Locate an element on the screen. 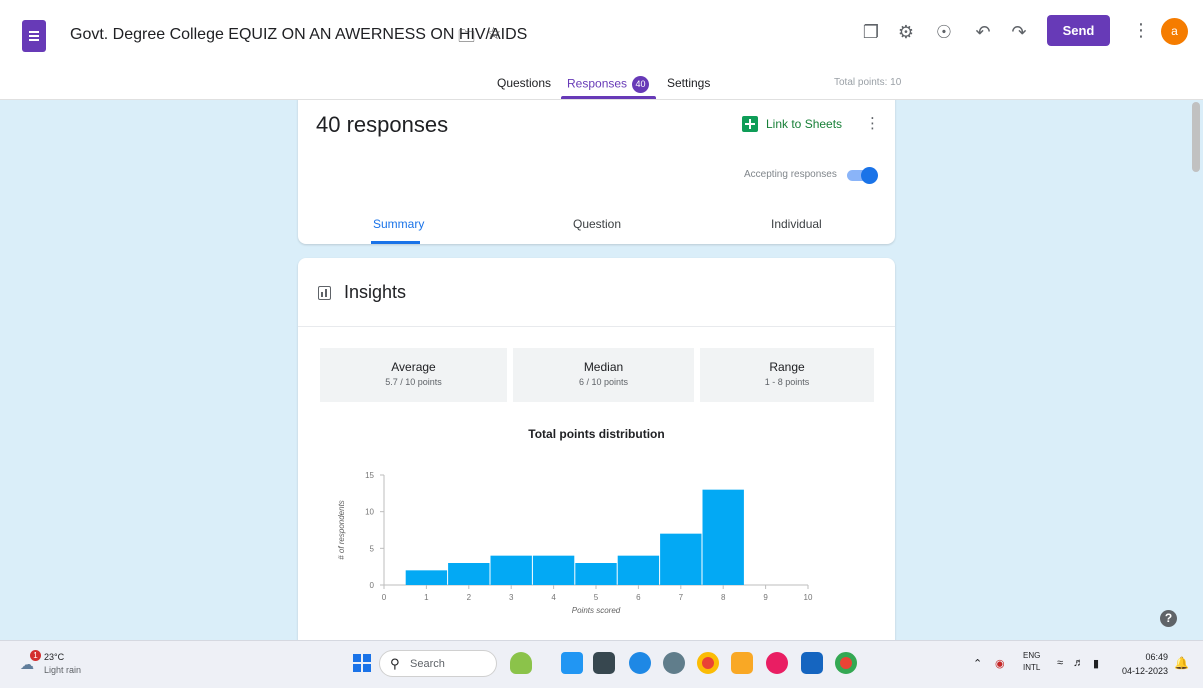 Image resolution: width=1203 pixels, height=688 pixels. help-icon: ? is located at coordinates (1168, 618).